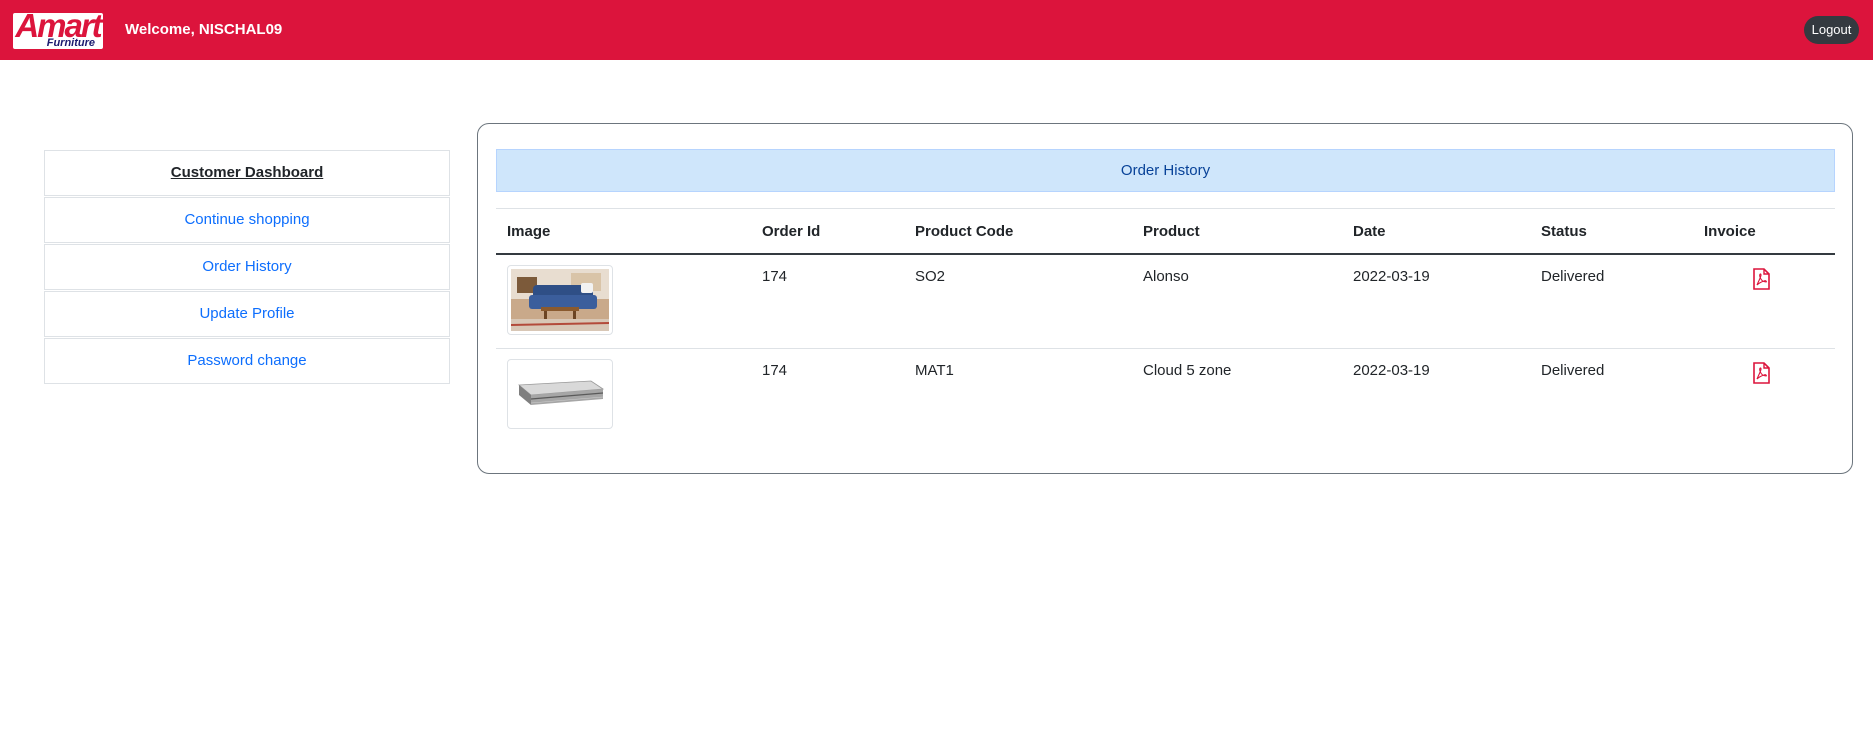 This screenshot has width=1873, height=756. I want to click on product-thumbnail-sofa, so click(560, 300).